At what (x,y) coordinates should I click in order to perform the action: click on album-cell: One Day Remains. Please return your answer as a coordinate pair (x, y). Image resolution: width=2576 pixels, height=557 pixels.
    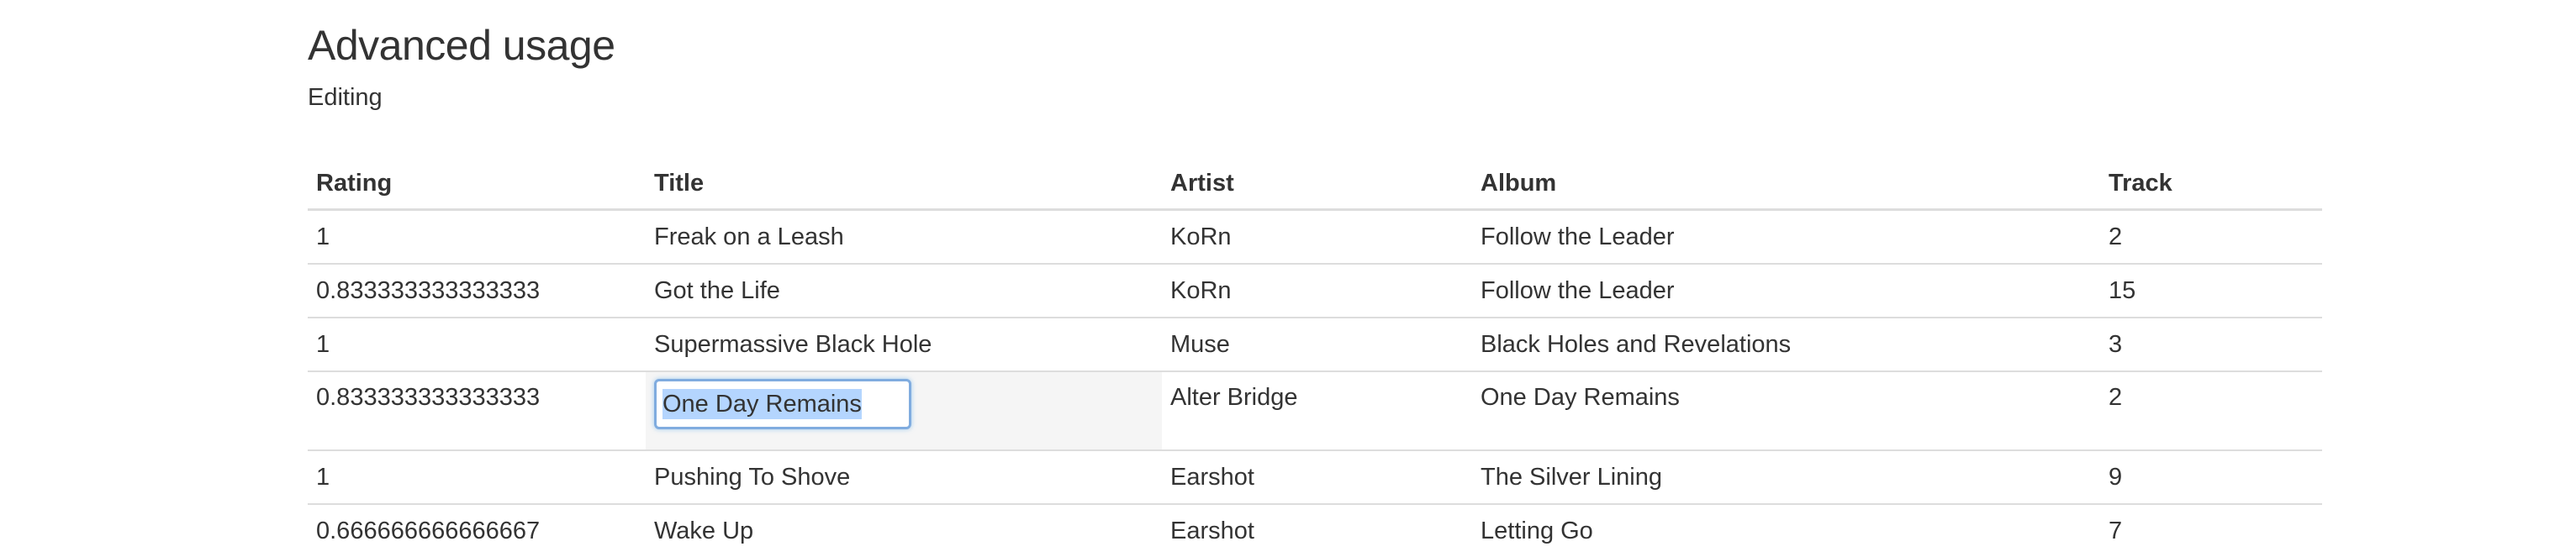
    Looking at the image, I should click on (1786, 410).